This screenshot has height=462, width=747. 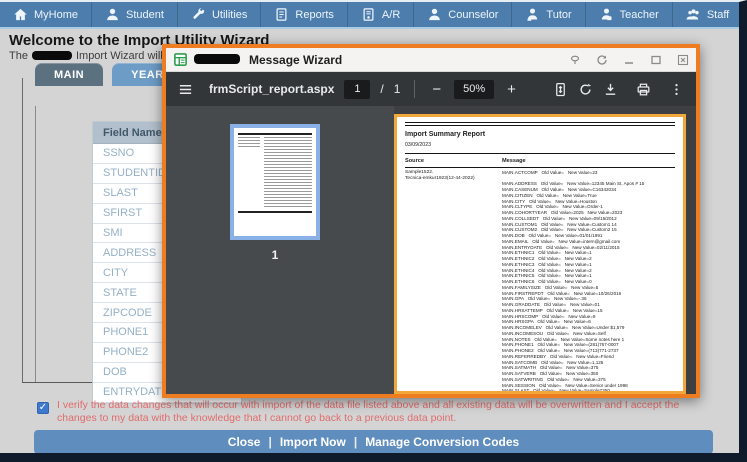 I want to click on home-icon, so click(x=20, y=14).